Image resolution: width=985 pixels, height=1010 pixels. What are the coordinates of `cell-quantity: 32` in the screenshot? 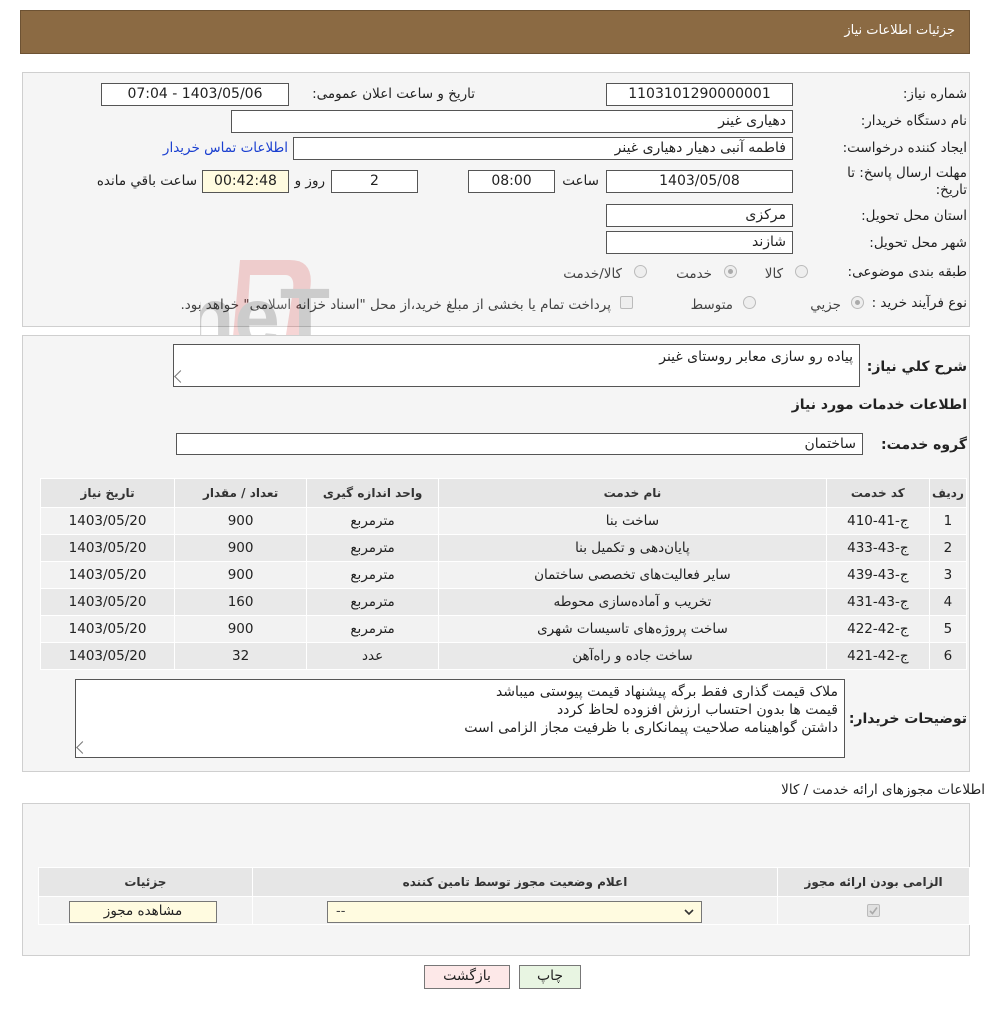 It's located at (241, 656).